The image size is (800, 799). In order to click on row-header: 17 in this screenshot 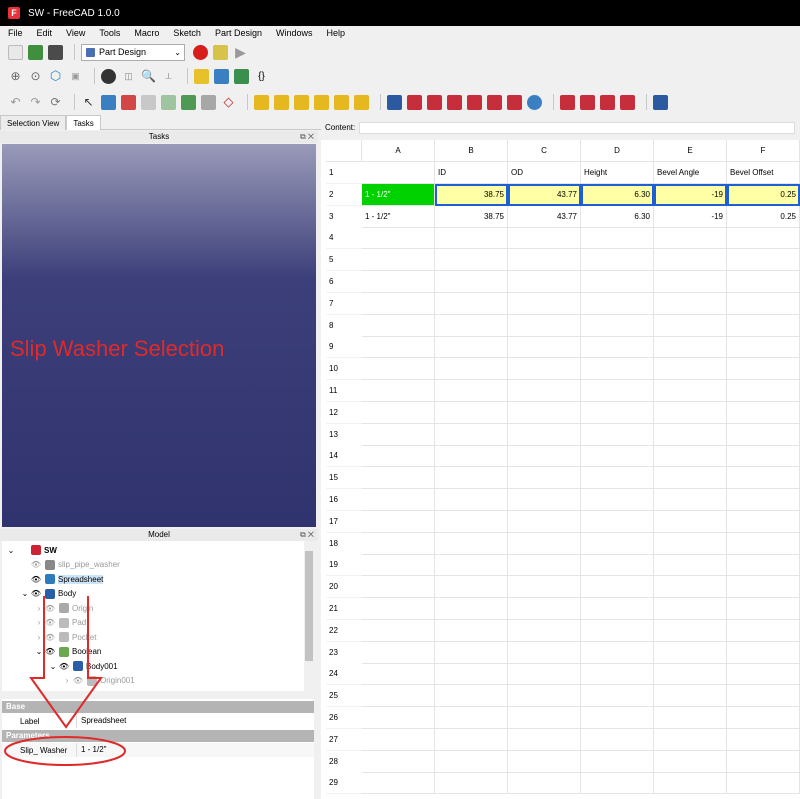, I will do `click(344, 521)`.